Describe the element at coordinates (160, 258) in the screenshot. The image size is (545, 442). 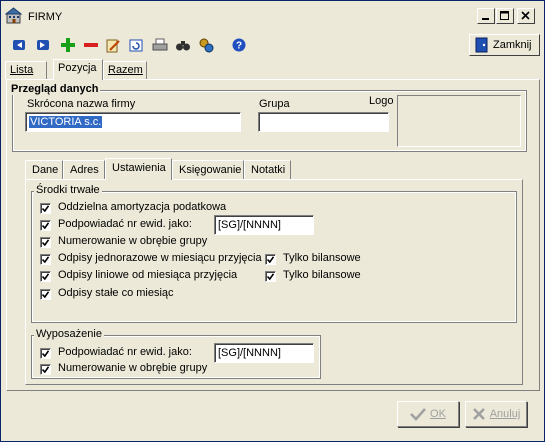
I see `label-one-time-writeoff: Odpisy jednorazowe w miesiącu przyjęcia` at that location.